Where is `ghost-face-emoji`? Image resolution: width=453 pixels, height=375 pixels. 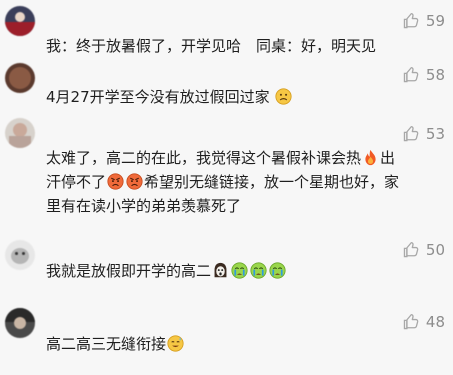
ghost-face-emoji is located at coordinates (220, 270).